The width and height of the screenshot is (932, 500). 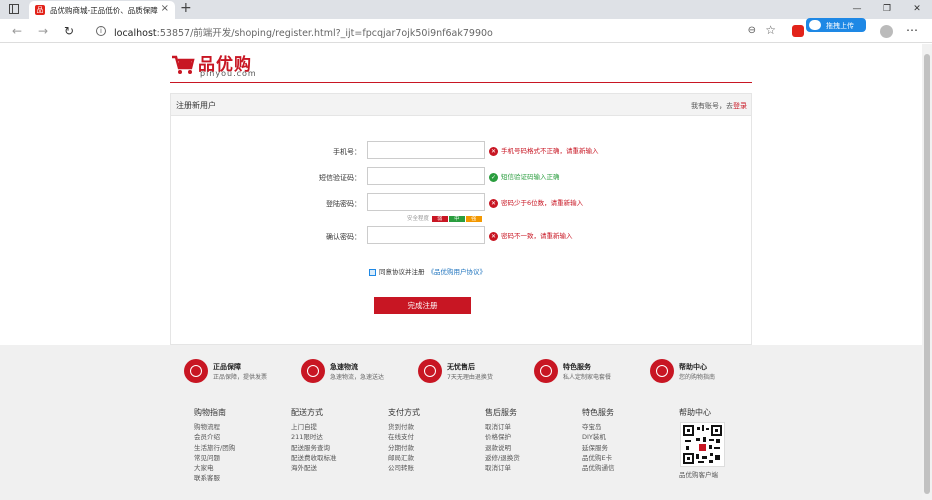 What do you see at coordinates (343, 237) in the screenshot?
I see `confirm-password-label: 确认密码：` at bounding box center [343, 237].